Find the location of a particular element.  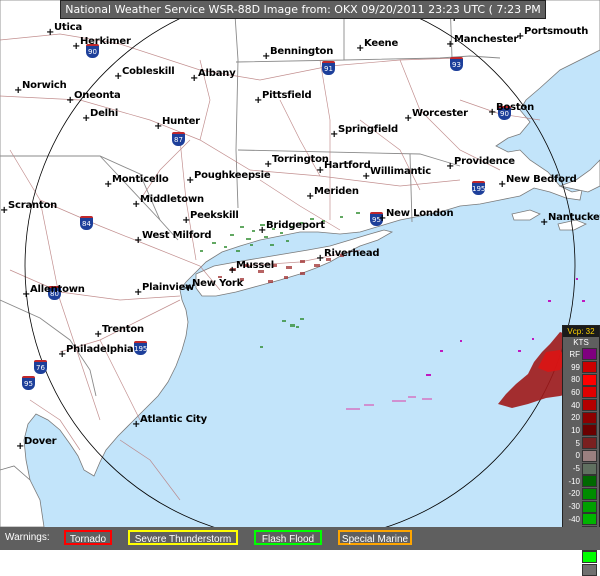

legend-value: -20 is located at coordinates (574, 494).